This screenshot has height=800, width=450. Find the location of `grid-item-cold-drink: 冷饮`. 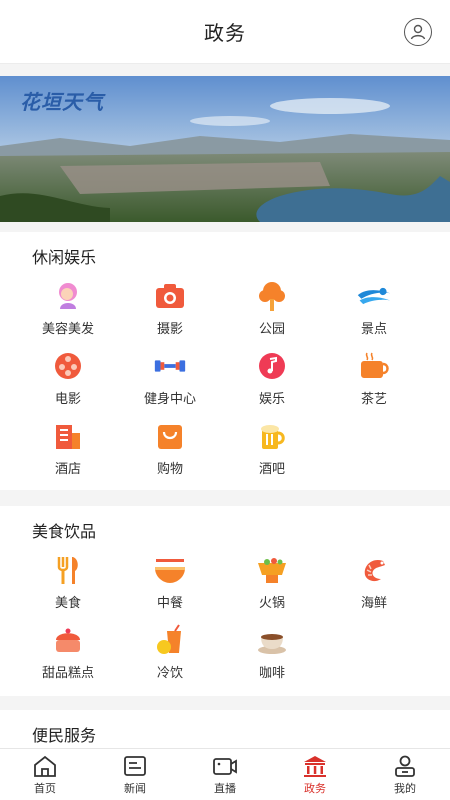

grid-item-cold-drink: 冷饮 is located at coordinates (170, 652).